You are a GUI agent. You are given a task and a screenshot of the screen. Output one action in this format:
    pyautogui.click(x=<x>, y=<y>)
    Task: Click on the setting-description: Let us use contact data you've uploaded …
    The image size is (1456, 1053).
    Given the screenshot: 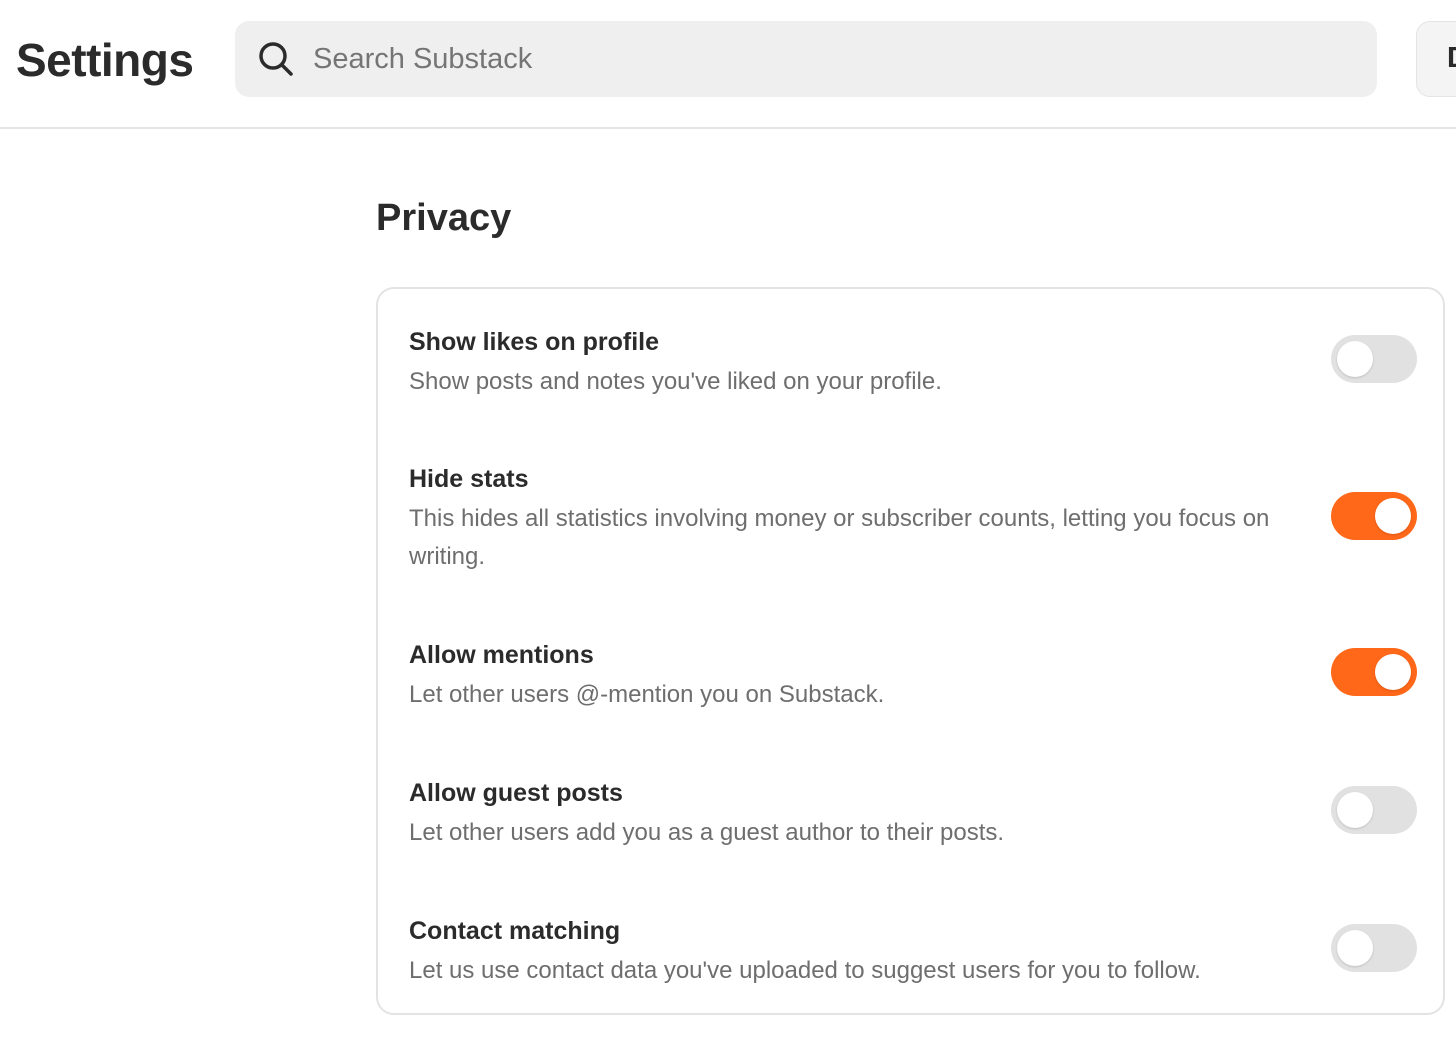 What is the action you would take?
    pyautogui.click(x=805, y=970)
    